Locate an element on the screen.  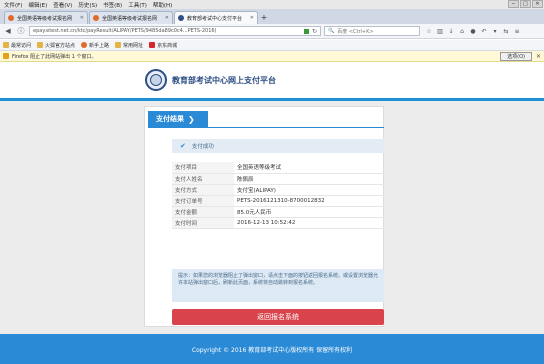
row-value: 全国英语等级考试 is located at coordinates (309, 168).